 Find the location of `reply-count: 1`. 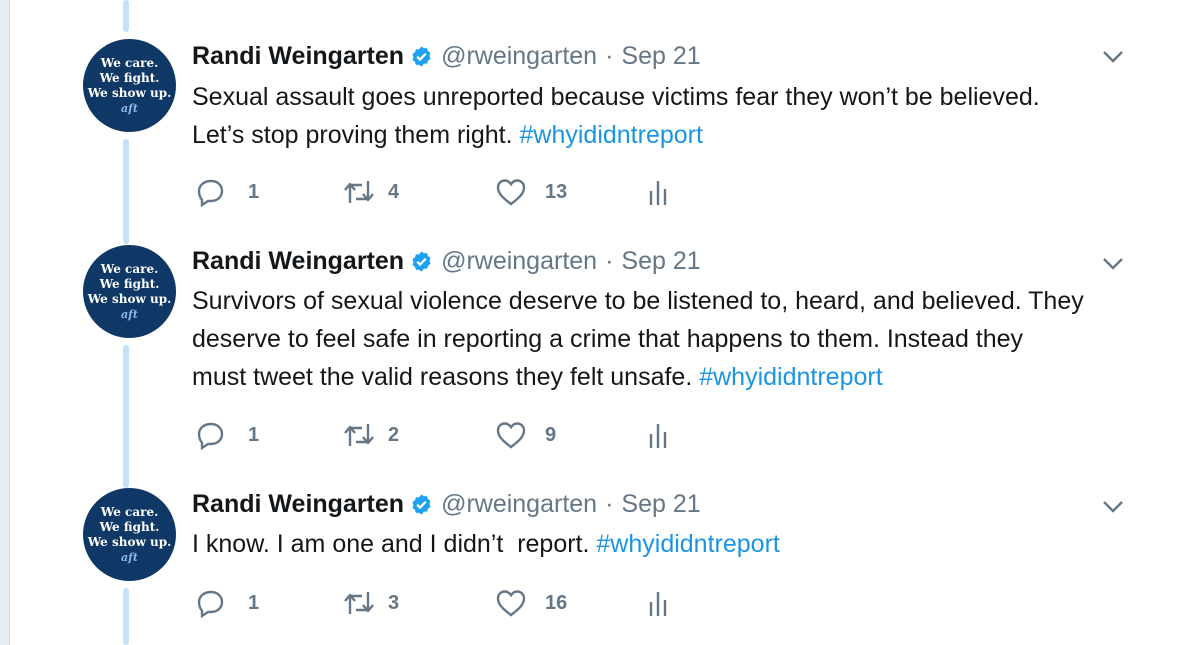

reply-count: 1 is located at coordinates (254, 602).